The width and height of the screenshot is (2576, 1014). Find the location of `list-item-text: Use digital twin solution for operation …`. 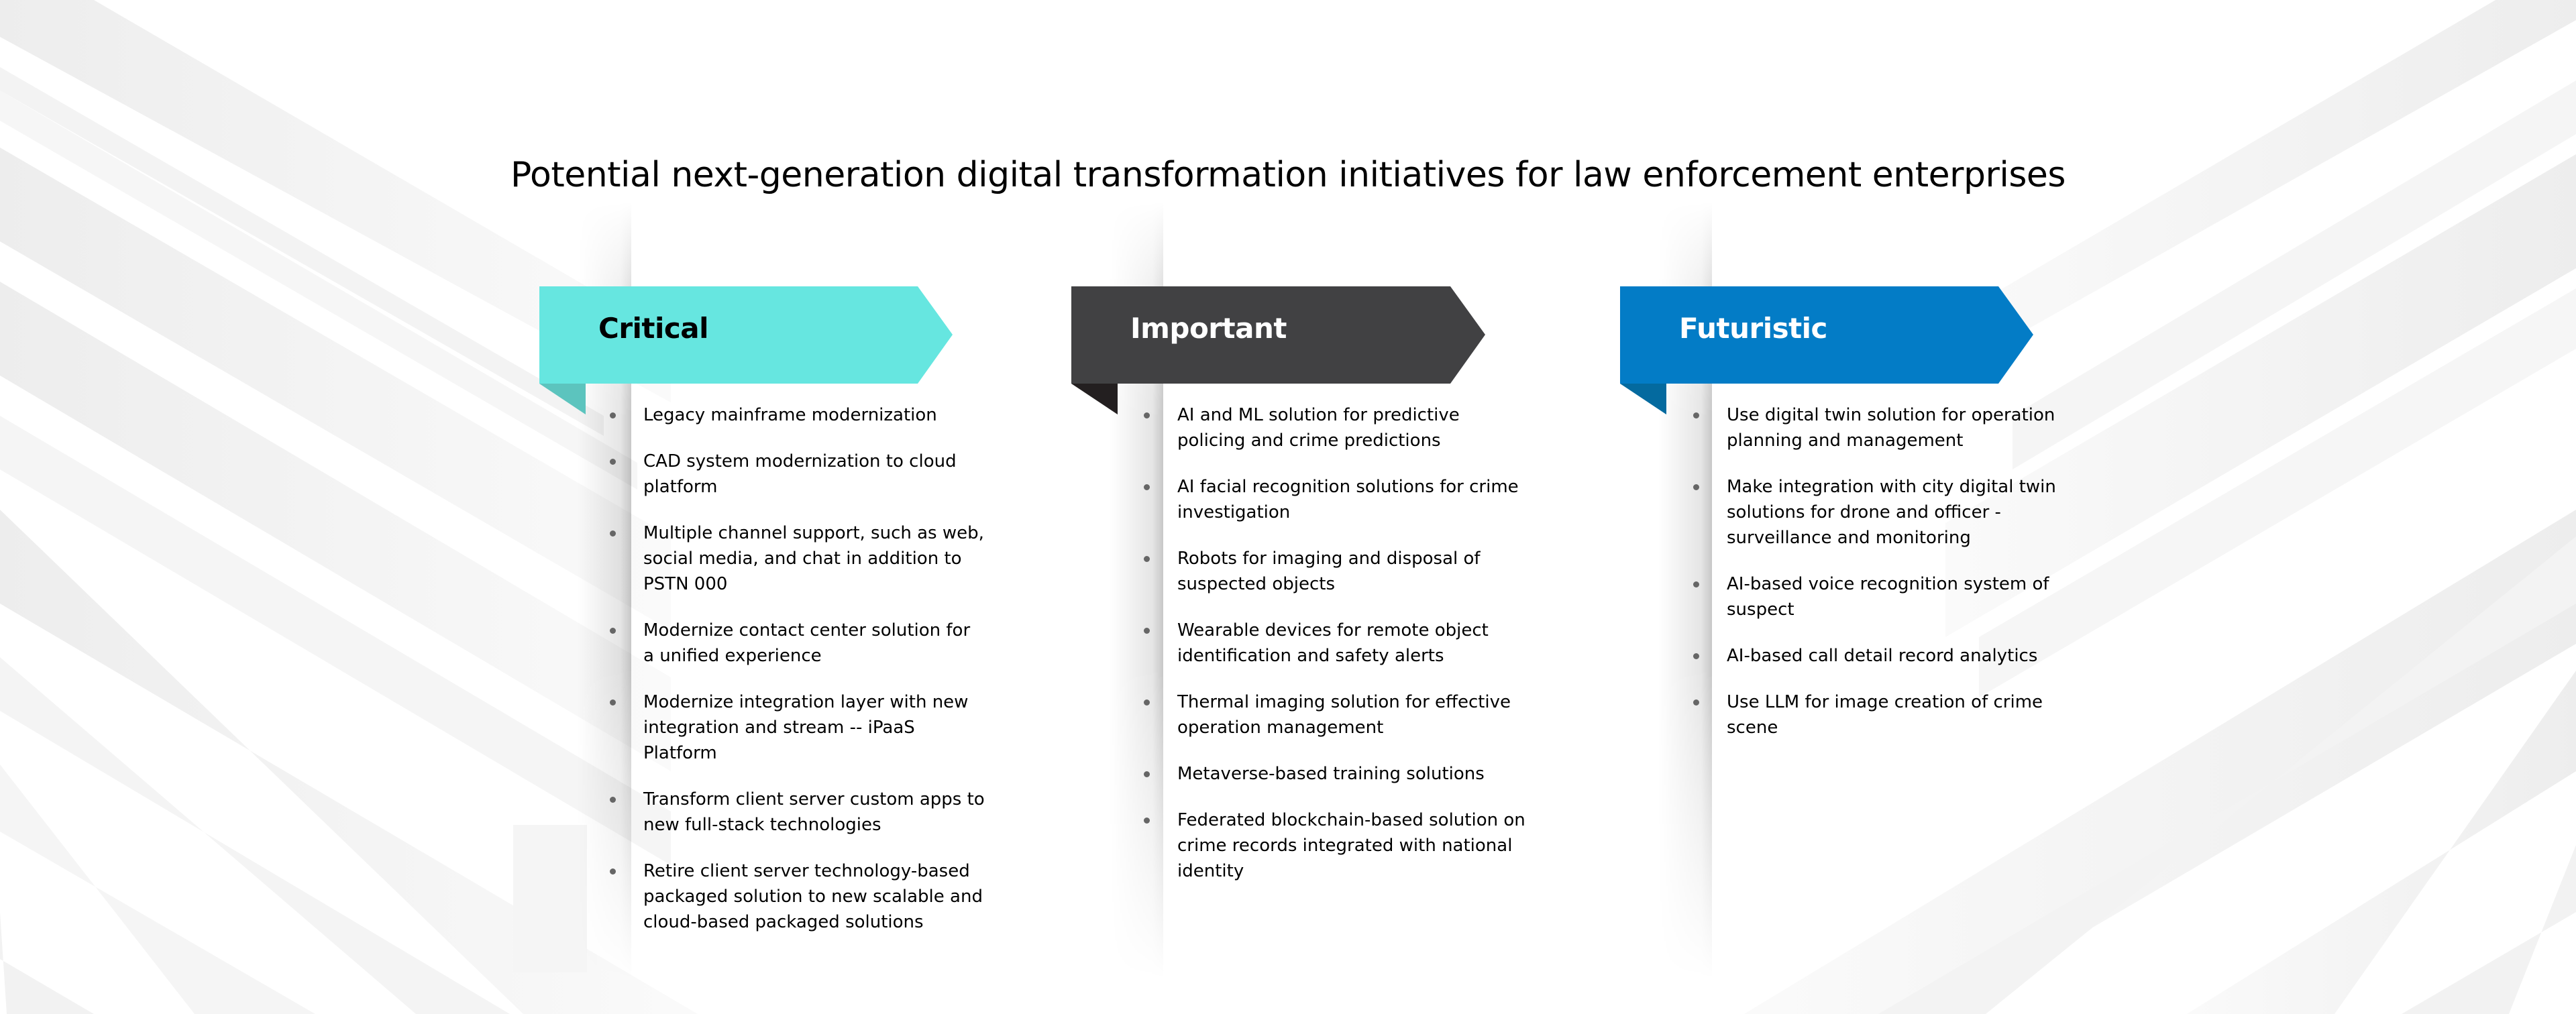

list-item-text: Use digital twin solution for operation … is located at coordinates (1891, 428).